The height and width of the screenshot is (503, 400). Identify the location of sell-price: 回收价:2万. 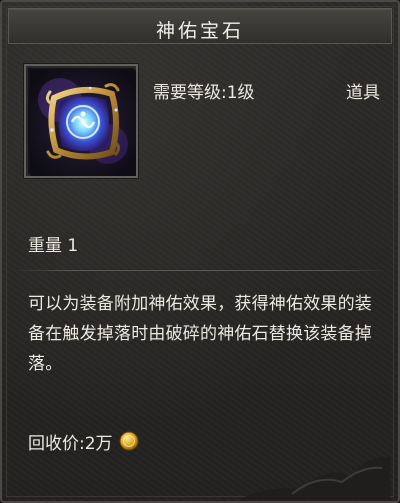
(70, 443).